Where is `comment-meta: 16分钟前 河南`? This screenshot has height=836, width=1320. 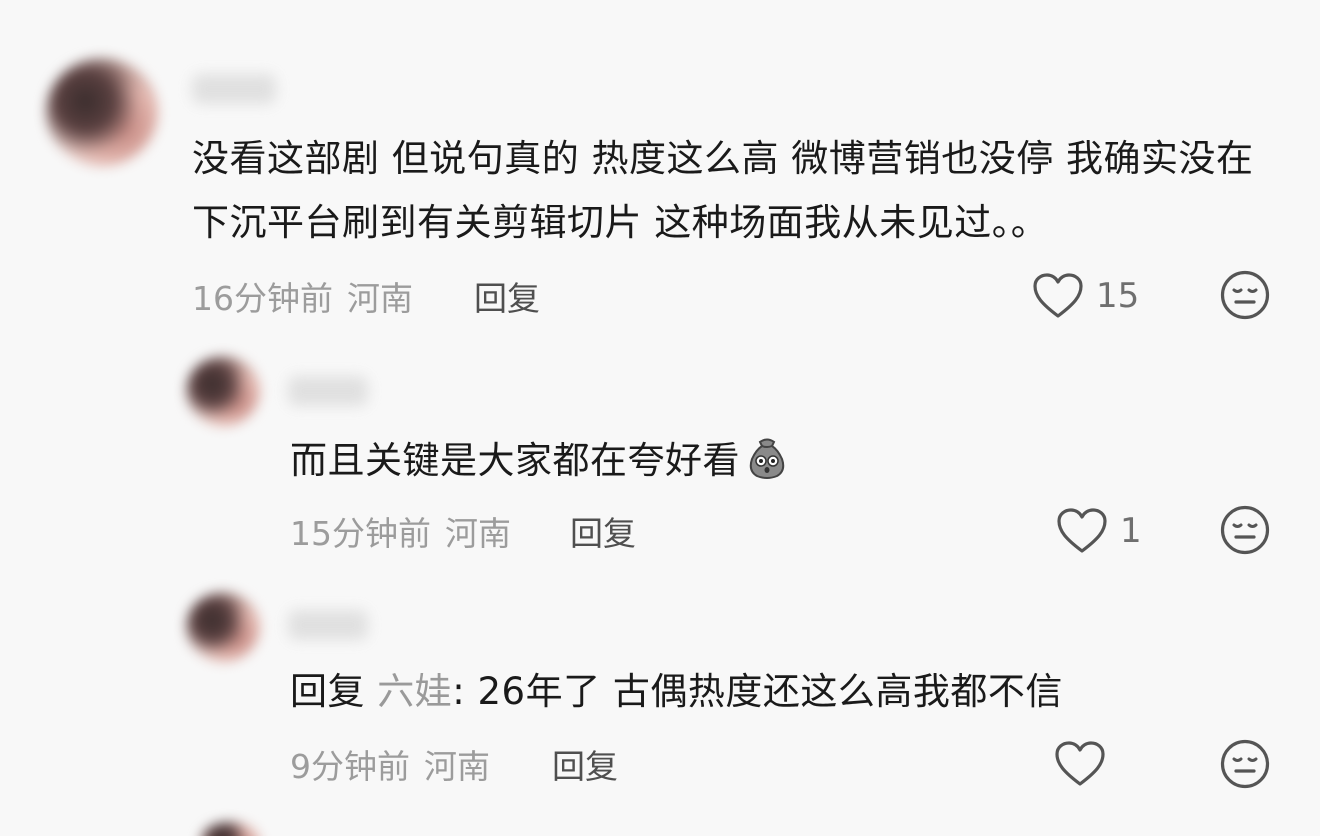 comment-meta: 16分钟前 河南 is located at coordinates (302, 296).